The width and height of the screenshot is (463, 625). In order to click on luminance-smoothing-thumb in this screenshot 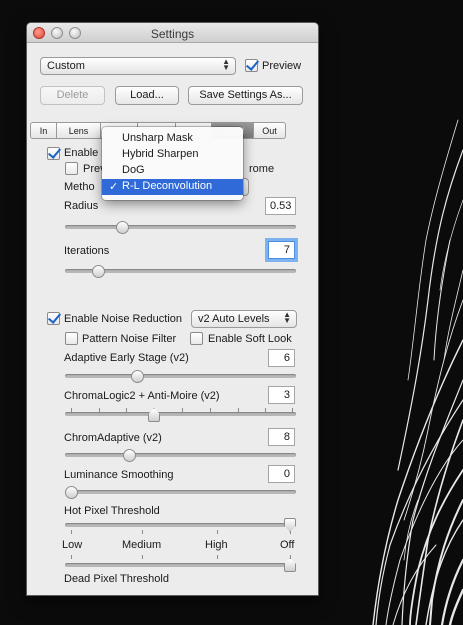, I will do `click(71, 492)`.